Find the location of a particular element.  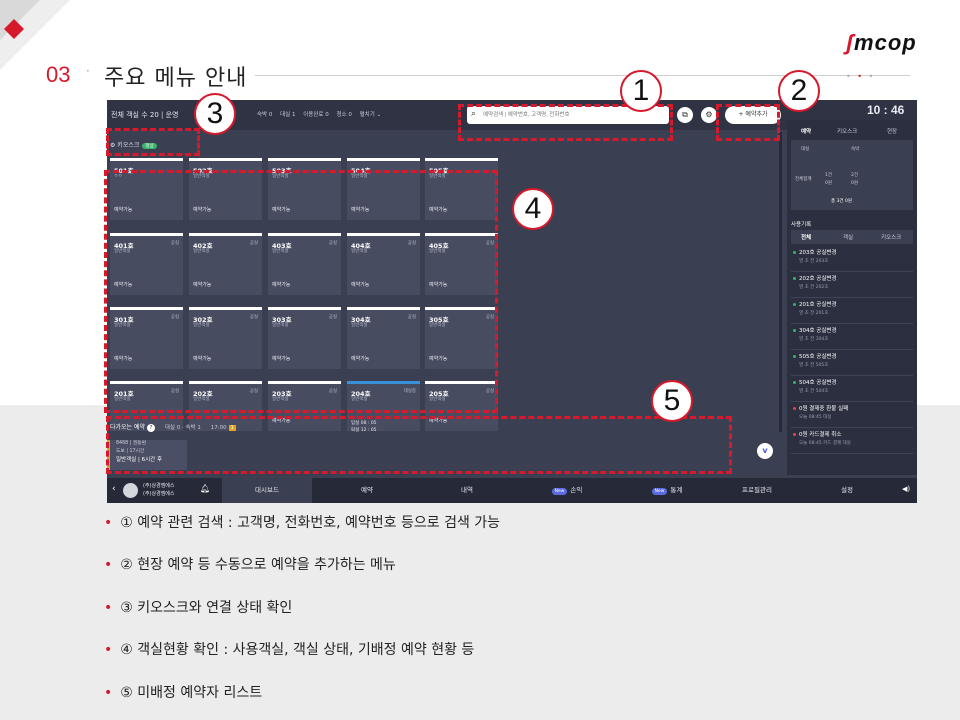

reservation-summary: 대실 숙박 전체합계 1건 2건 0원 0원 총 3건 0원 is located at coordinates (852, 175).